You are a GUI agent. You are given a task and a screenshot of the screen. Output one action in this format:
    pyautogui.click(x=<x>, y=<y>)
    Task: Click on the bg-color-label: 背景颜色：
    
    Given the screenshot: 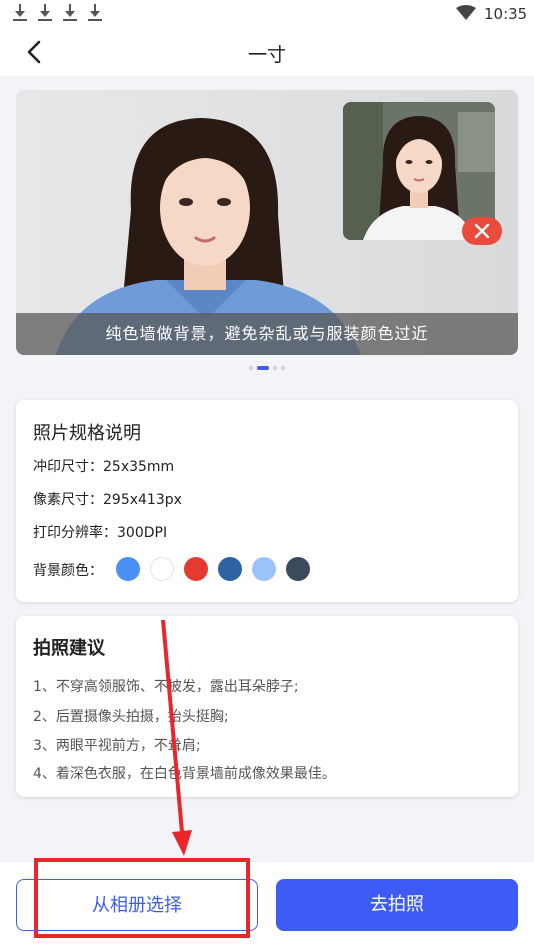 What is the action you would take?
    pyautogui.click(x=68, y=571)
    